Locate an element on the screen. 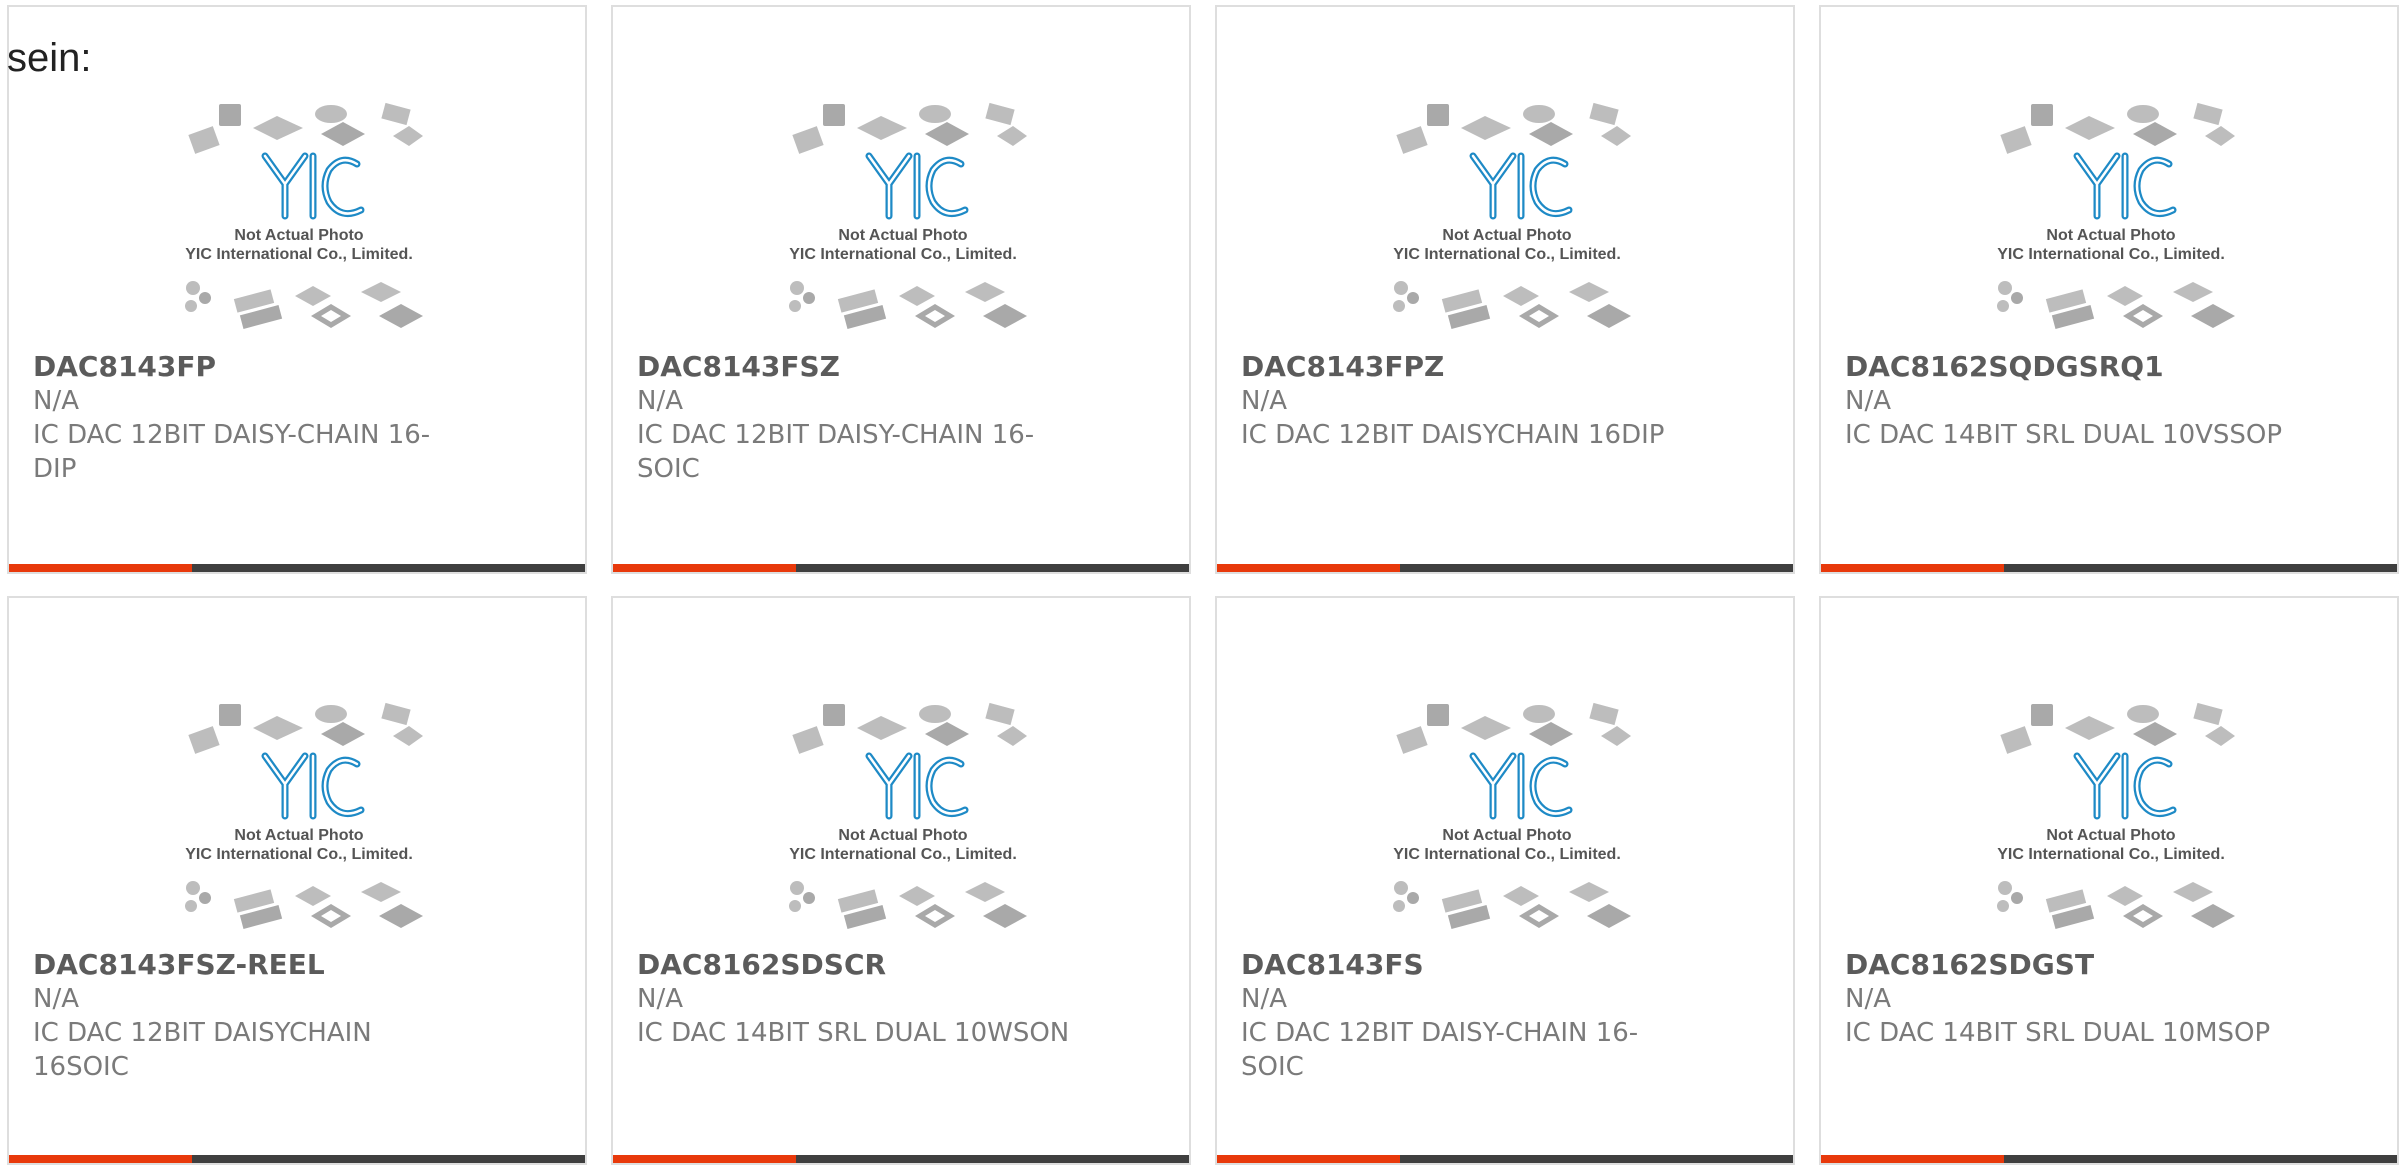 This screenshot has width=2400, height=1165. product-description: IC DAC 12BIT DAISYCHAIN 16DIP is located at coordinates (1453, 435).